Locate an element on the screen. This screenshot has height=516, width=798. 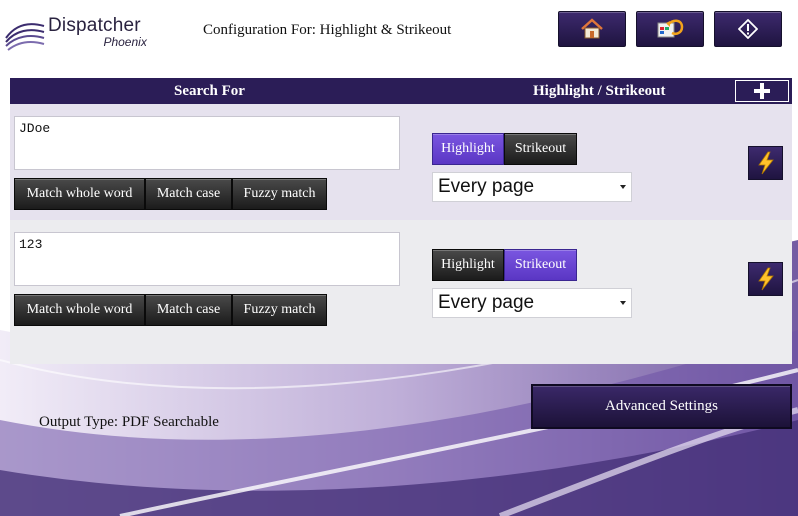
undo-settings-icon is located at coordinates (670, 28).